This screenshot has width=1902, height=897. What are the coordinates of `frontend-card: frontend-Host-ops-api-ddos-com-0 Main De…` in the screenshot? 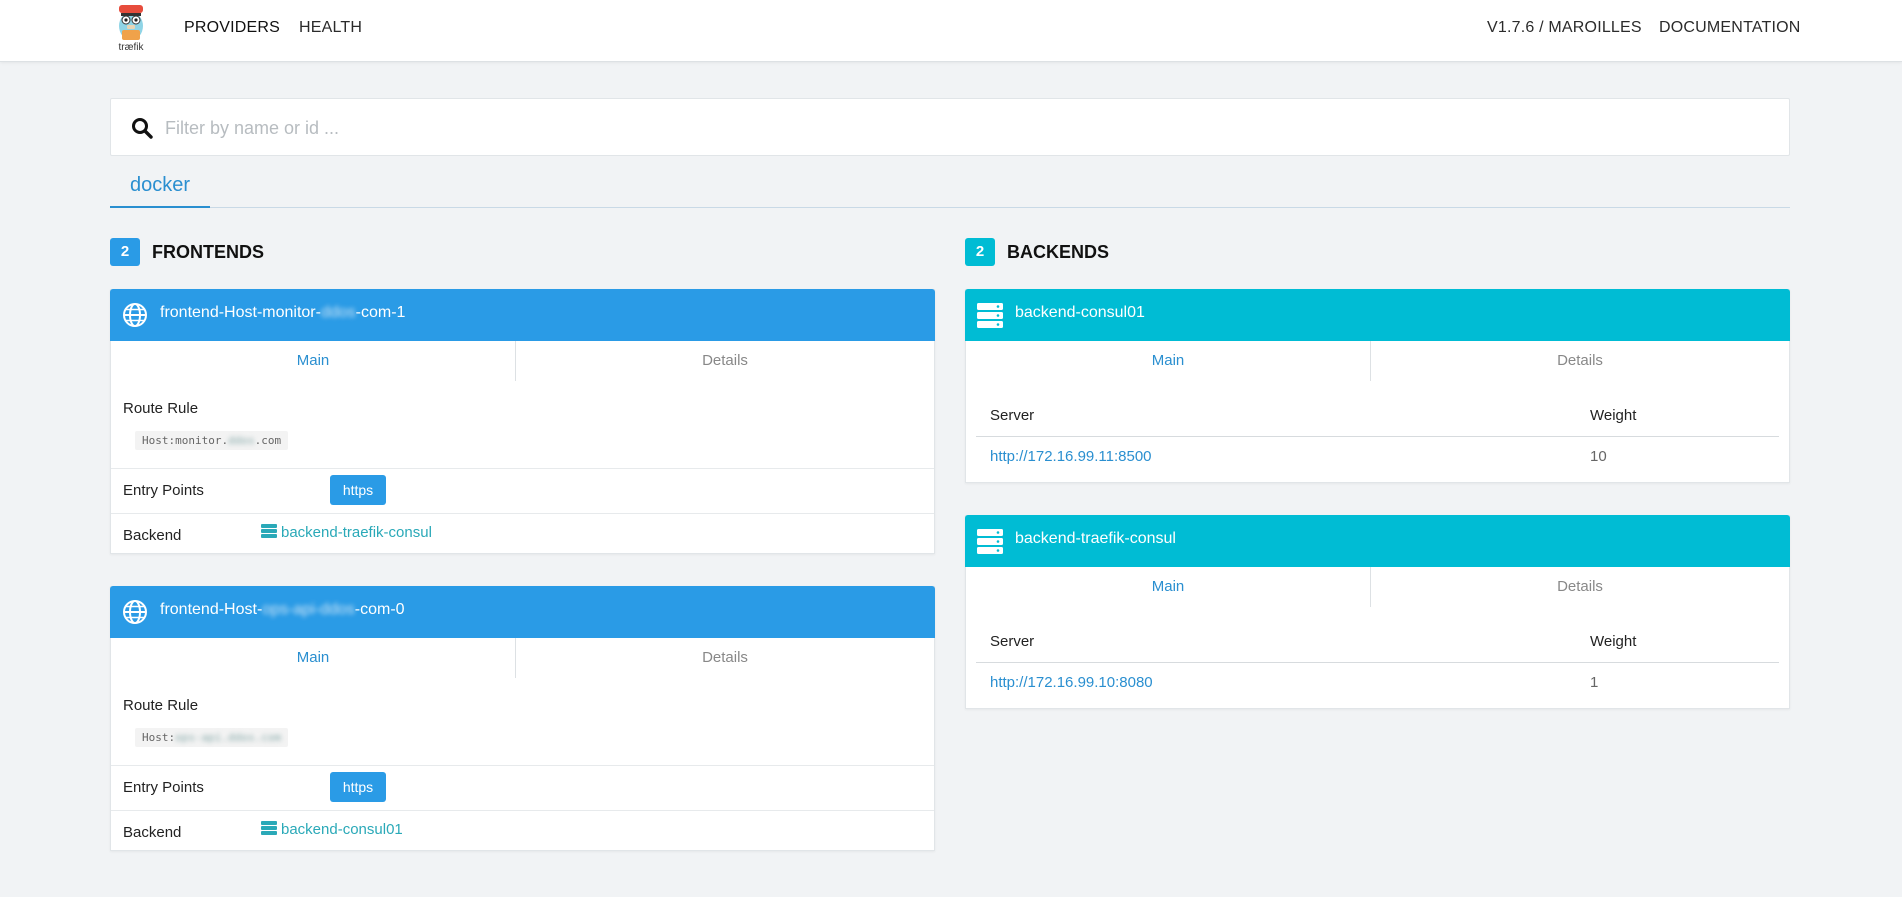 It's located at (522, 718).